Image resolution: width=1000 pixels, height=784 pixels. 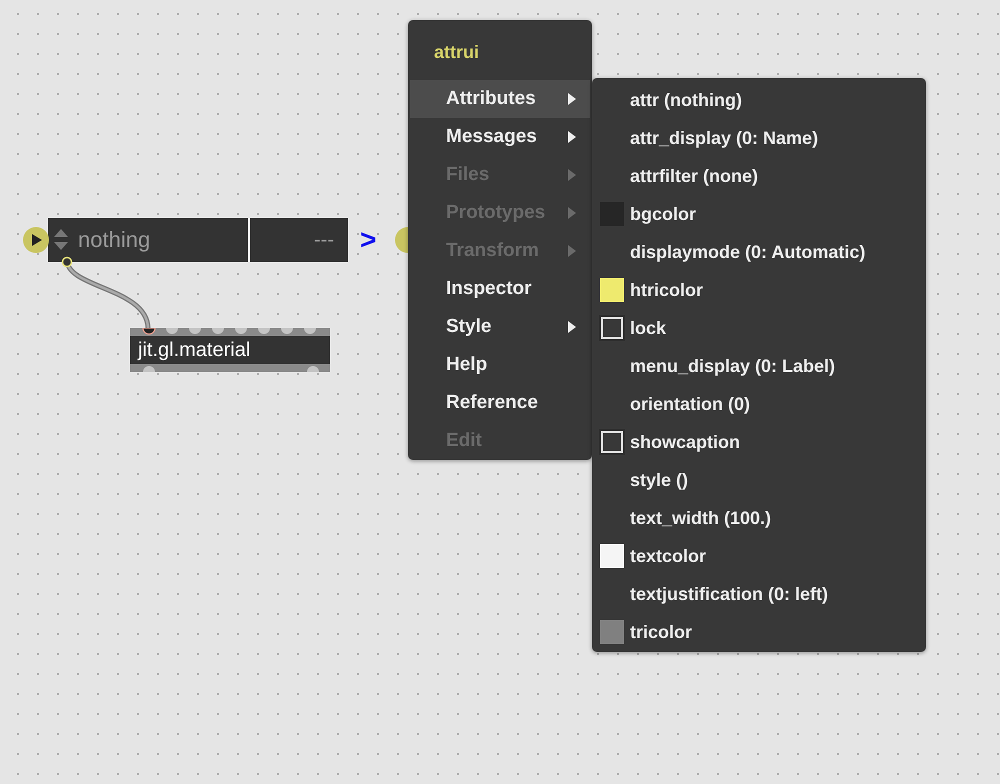 What do you see at coordinates (456, 53) in the screenshot?
I see `menu-title: attrui` at bounding box center [456, 53].